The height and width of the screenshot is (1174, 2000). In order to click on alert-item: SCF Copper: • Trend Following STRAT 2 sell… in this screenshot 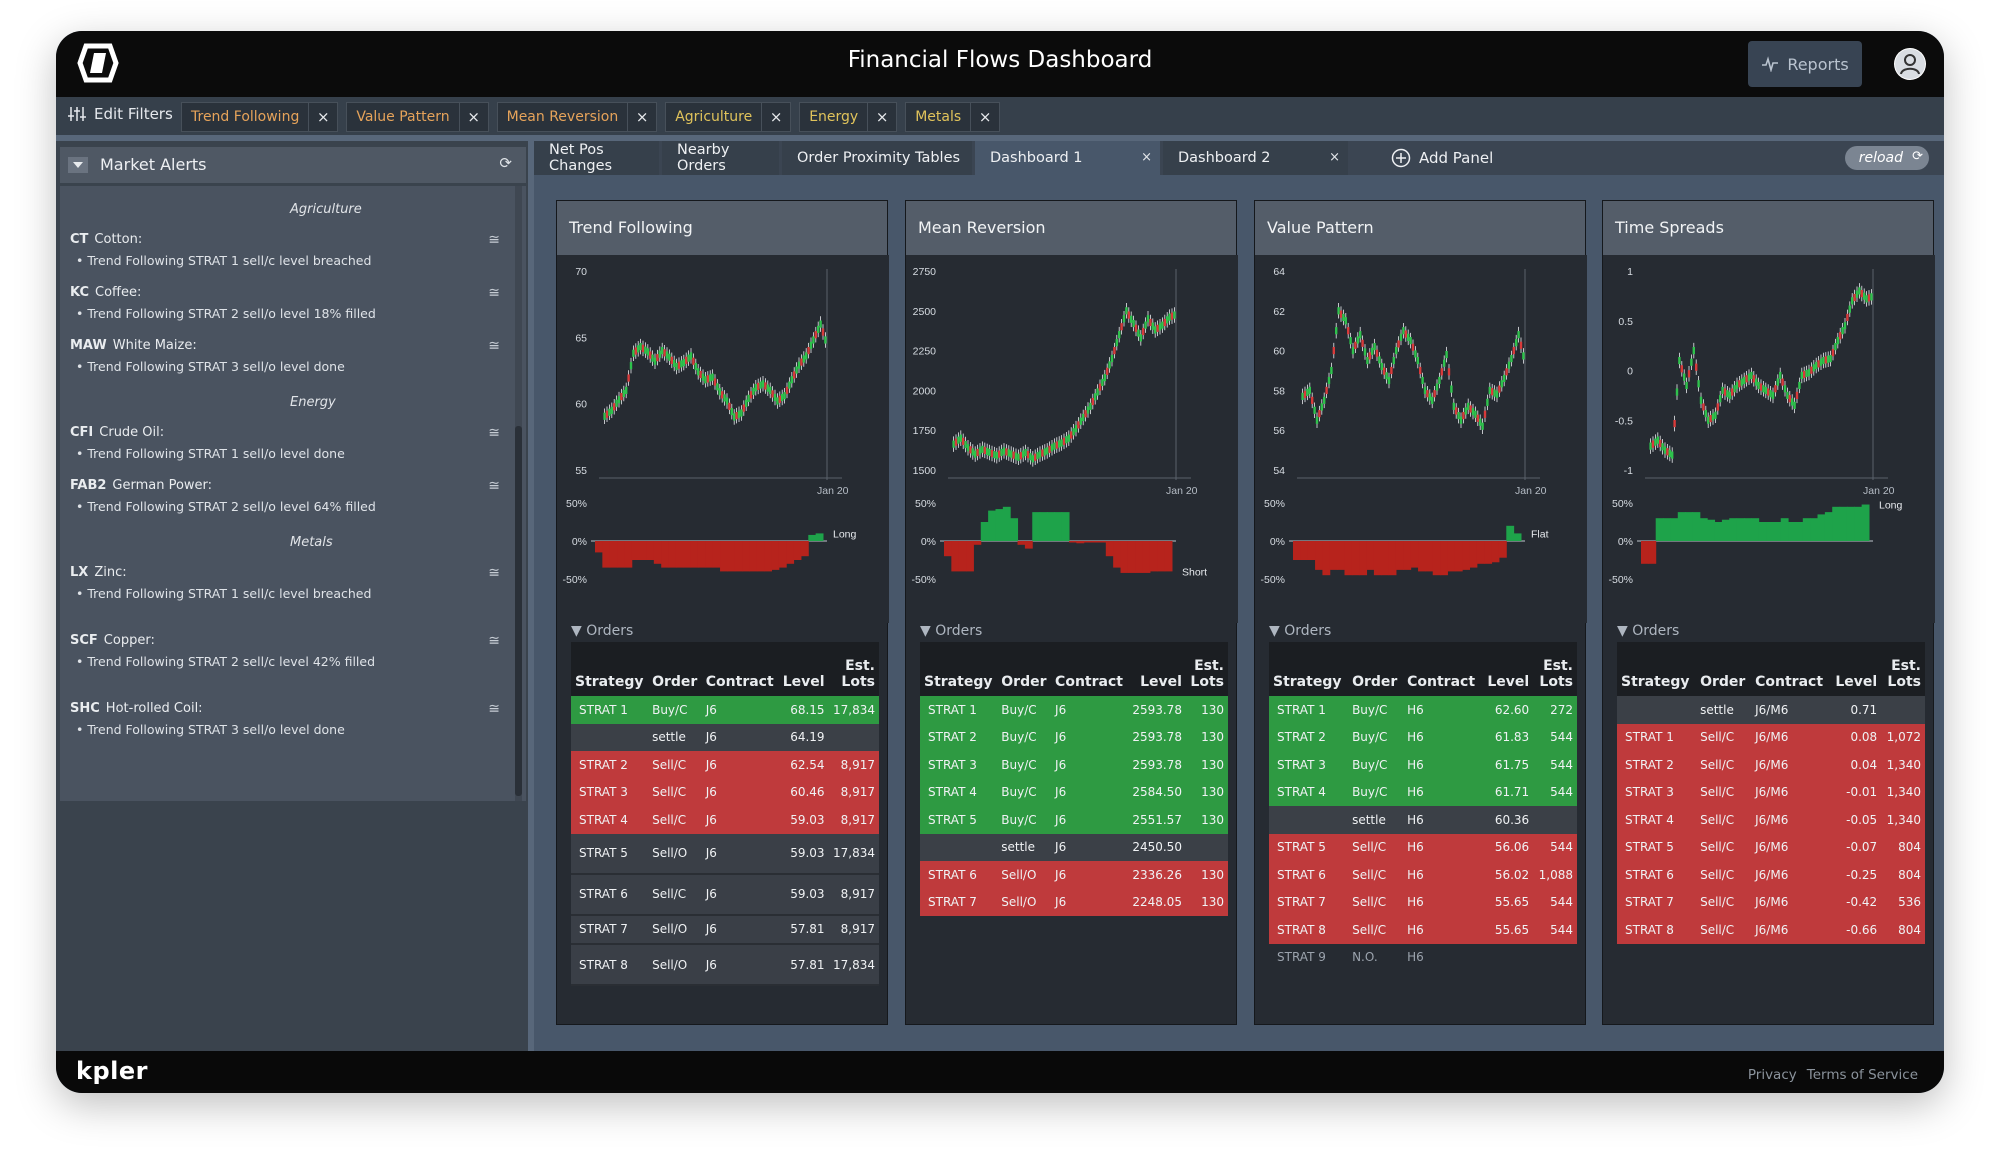, I will do `click(285, 651)`.